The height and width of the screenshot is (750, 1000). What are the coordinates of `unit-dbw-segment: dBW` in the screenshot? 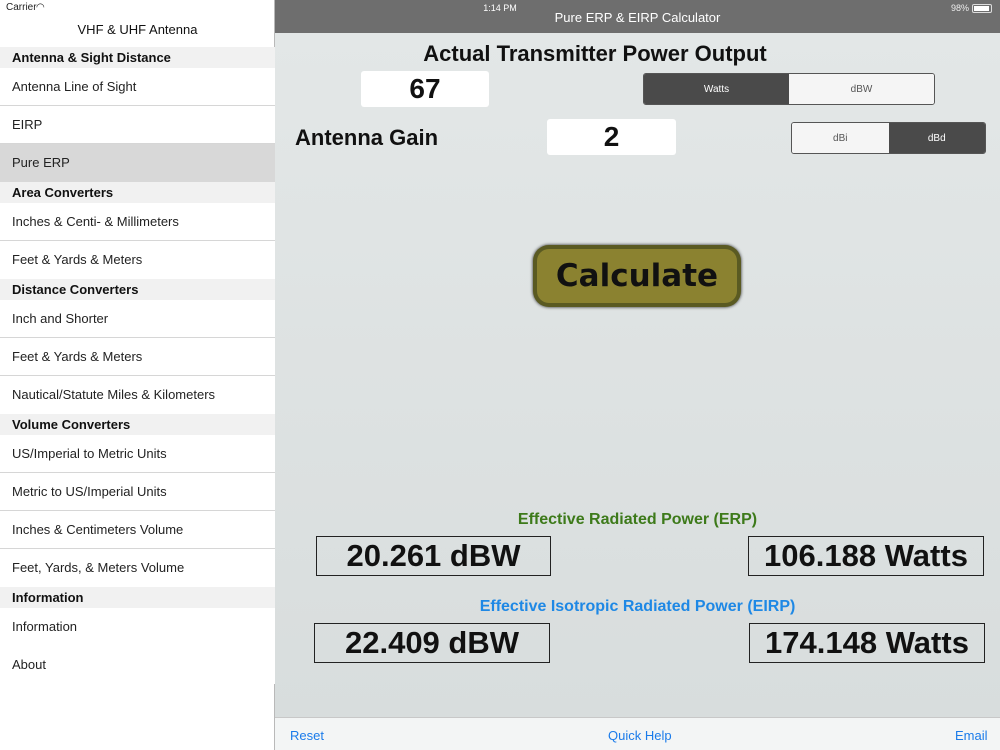 It's located at (861, 89).